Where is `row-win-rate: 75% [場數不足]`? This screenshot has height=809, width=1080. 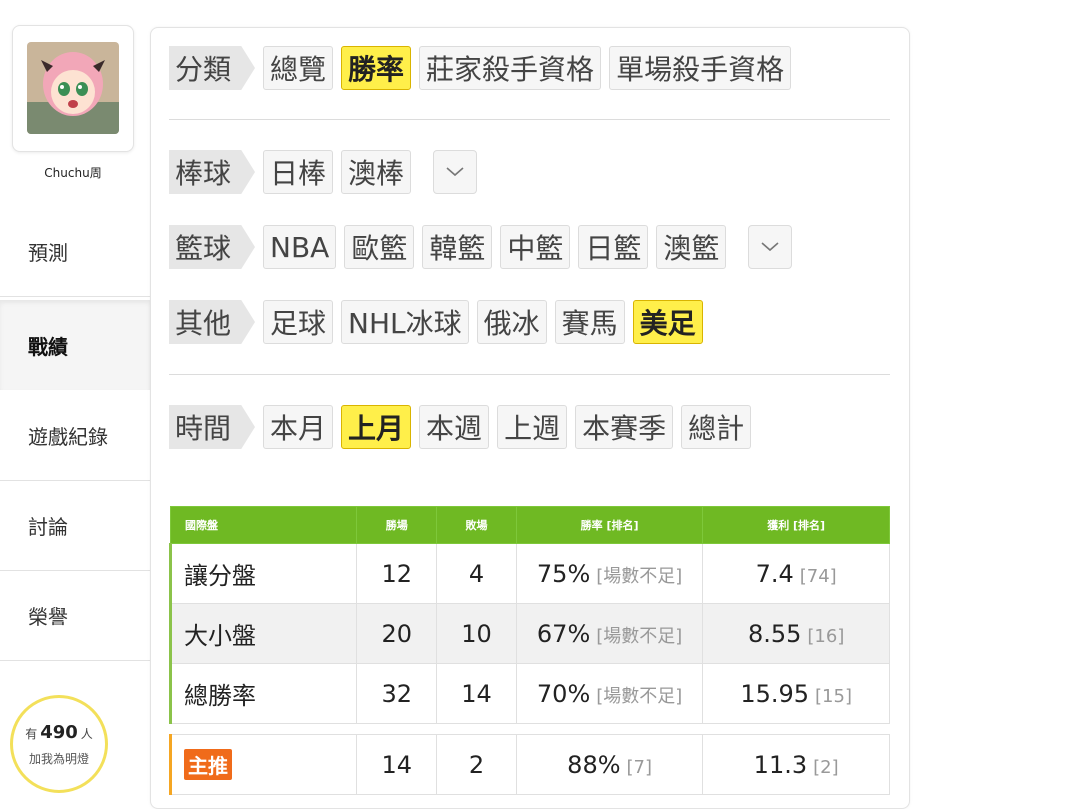
row-win-rate: 75% [場數不足] is located at coordinates (609, 573).